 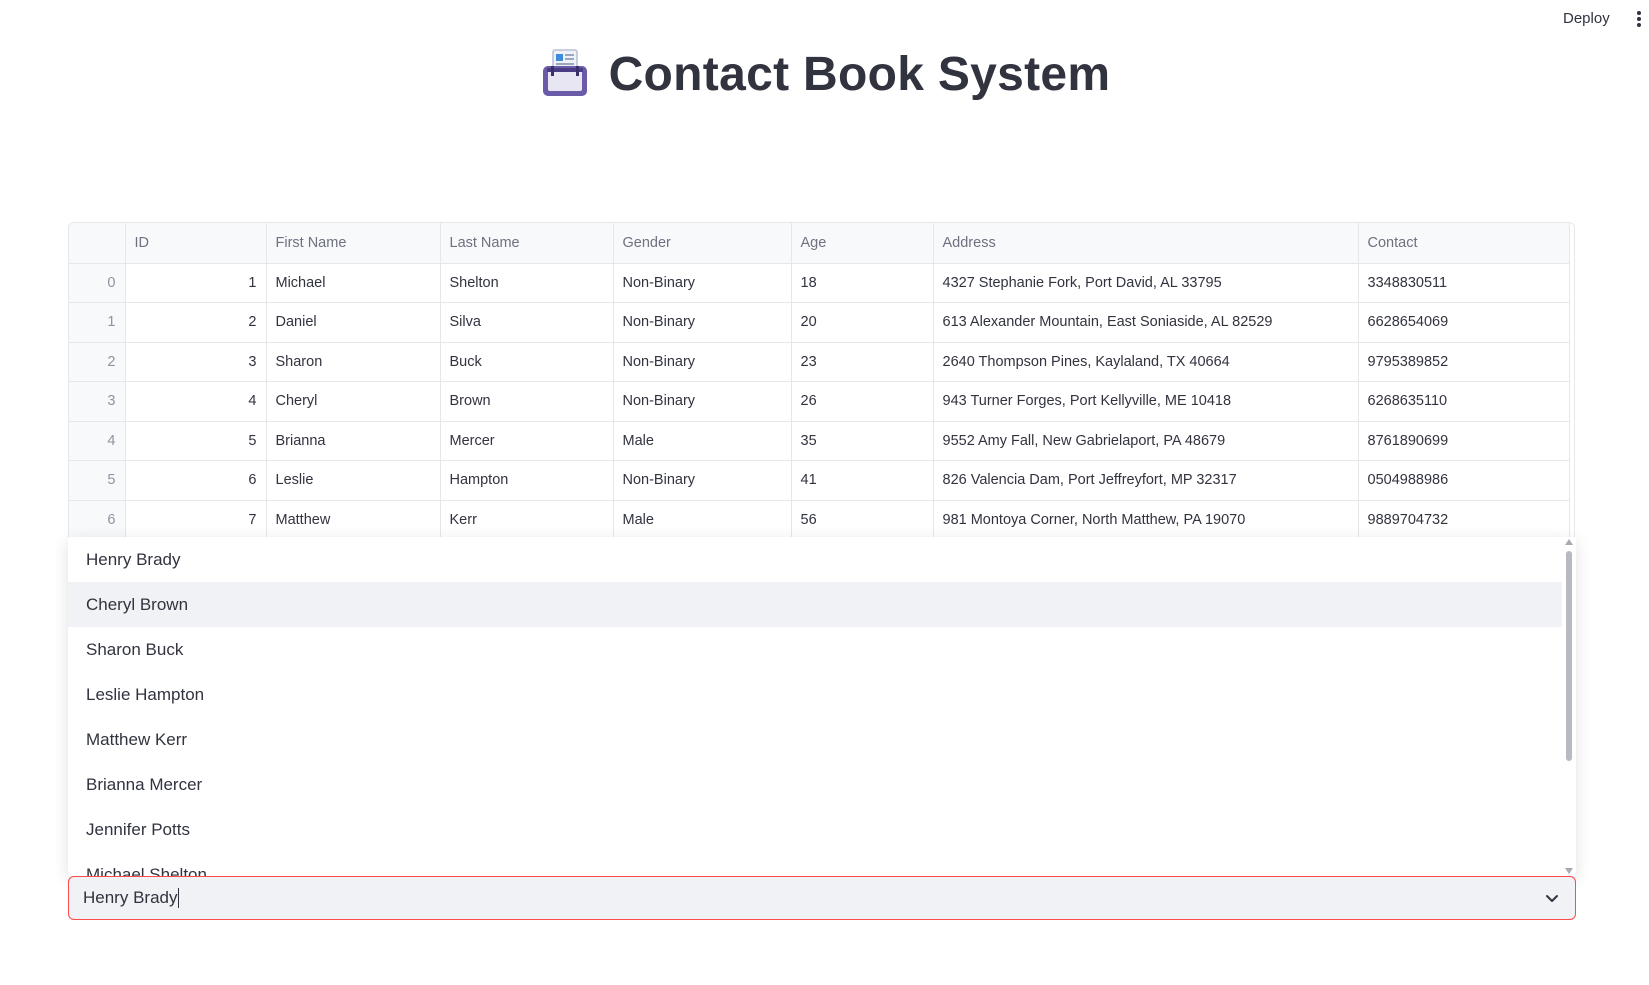 I want to click on card-index-icon, so click(x=564, y=72).